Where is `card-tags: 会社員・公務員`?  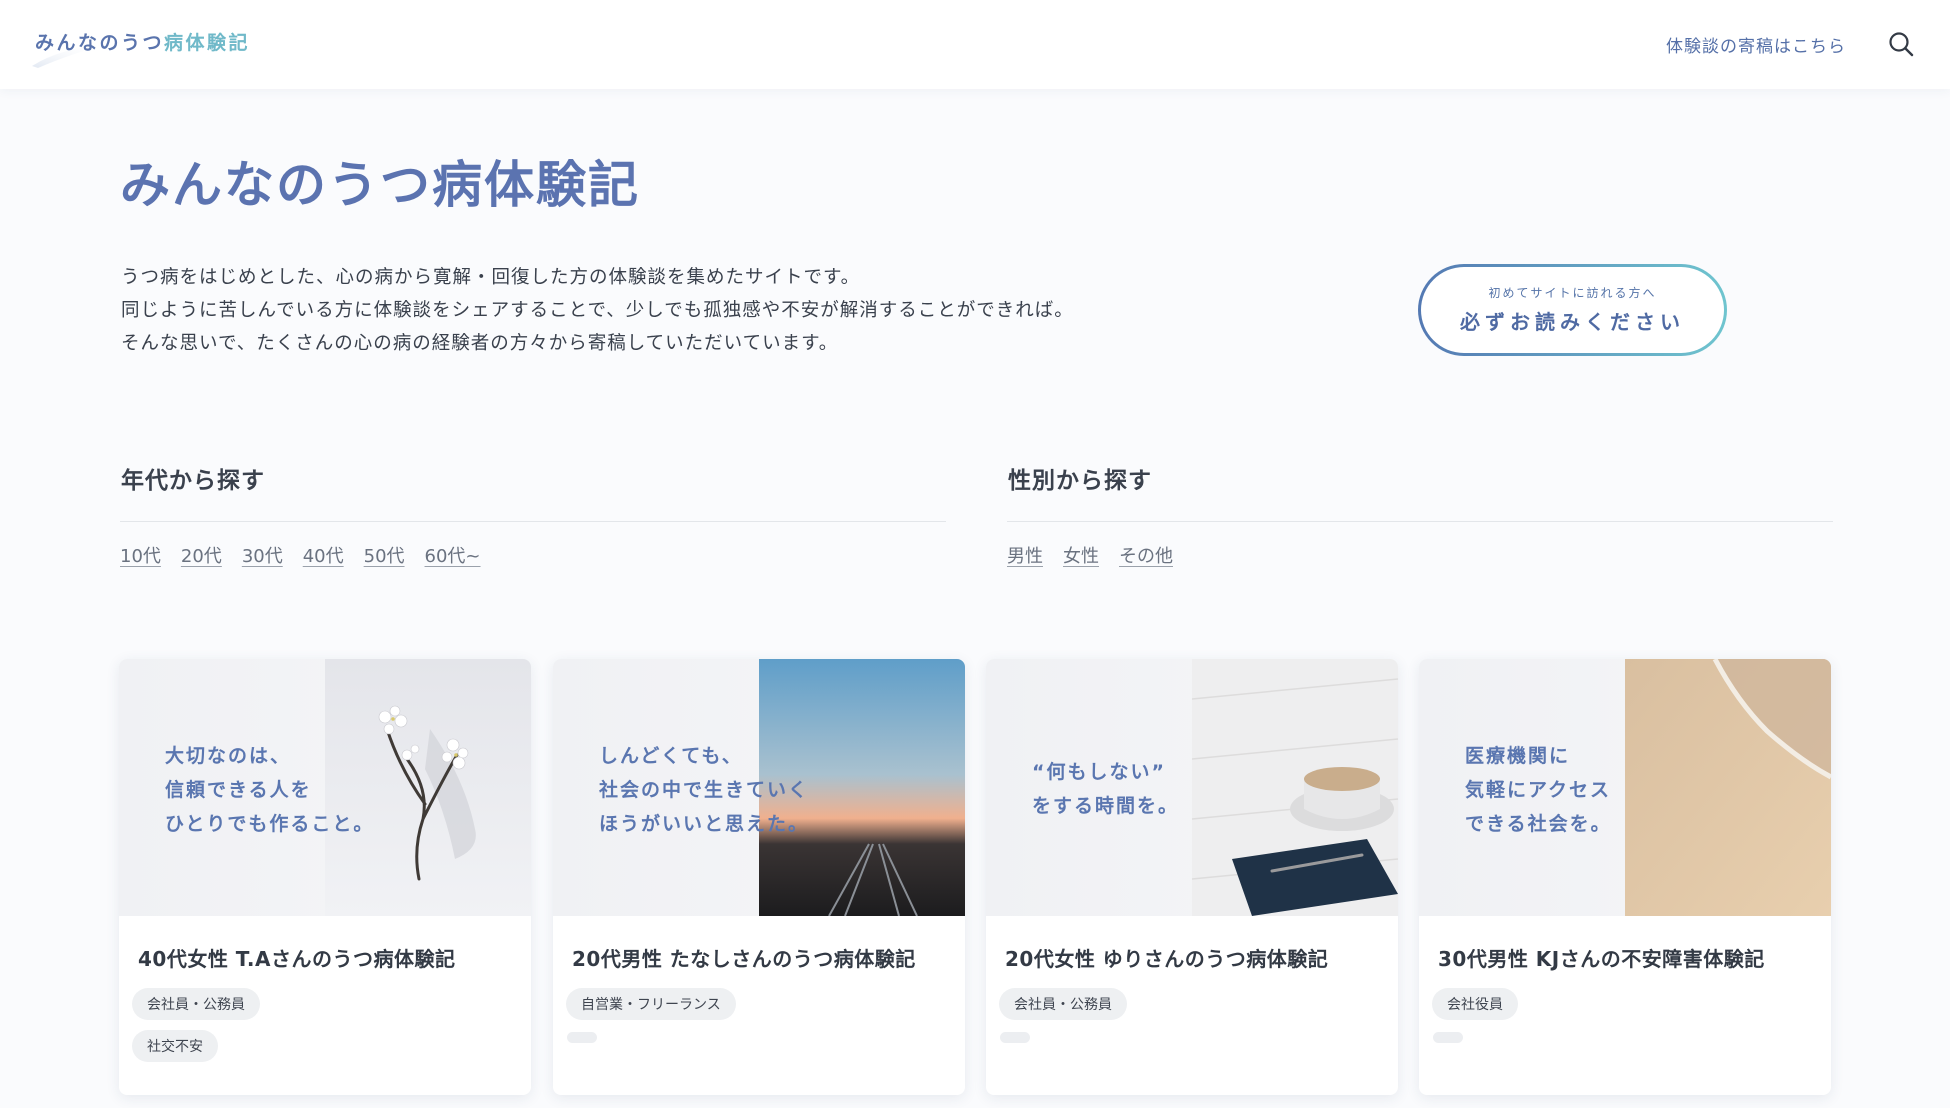 card-tags: 会社員・公務員 is located at coordinates (1198, 1015).